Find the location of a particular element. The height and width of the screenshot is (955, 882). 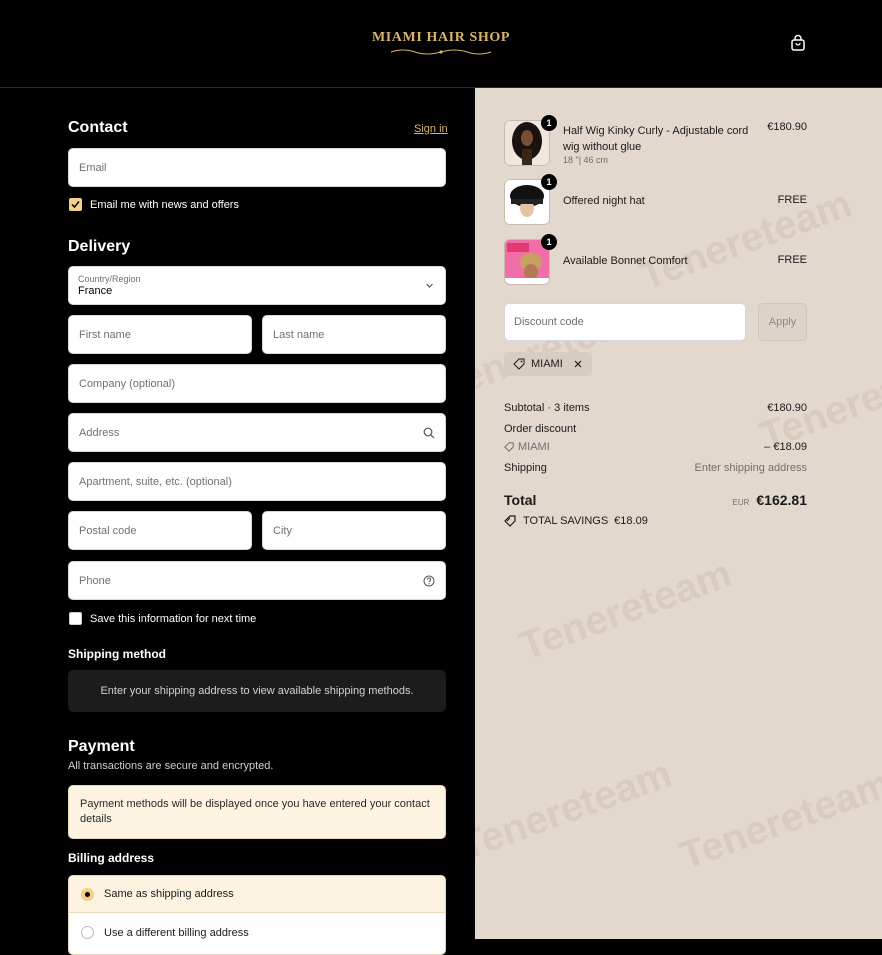

contact-heading: Contact is located at coordinates (98, 127).